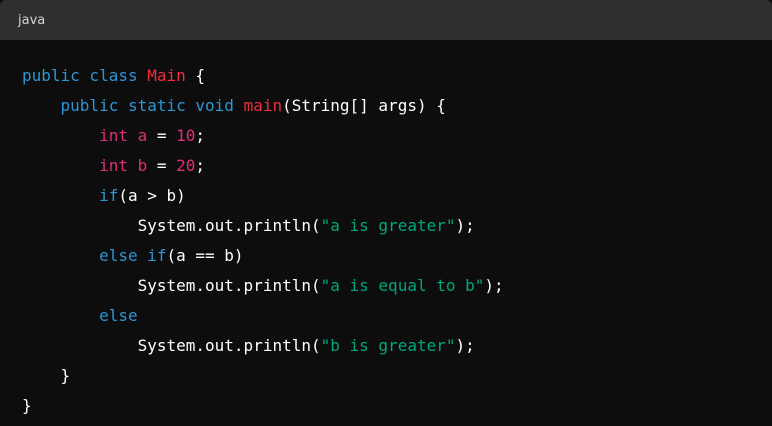 The image size is (772, 426). Describe the element at coordinates (166, 75) in the screenshot. I see `code-token: Main` at that location.